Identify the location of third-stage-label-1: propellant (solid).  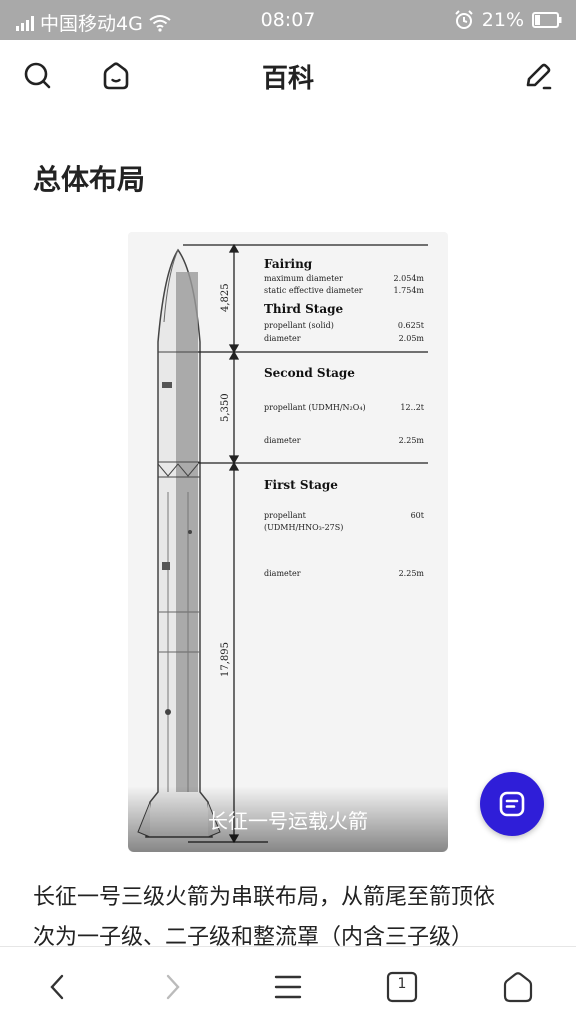
(299, 325).